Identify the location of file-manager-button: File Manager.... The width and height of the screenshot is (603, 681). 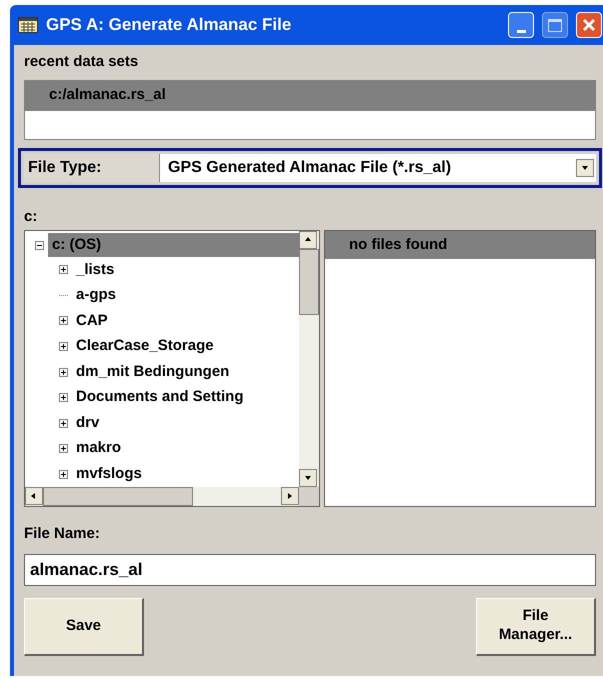
(536, 627).